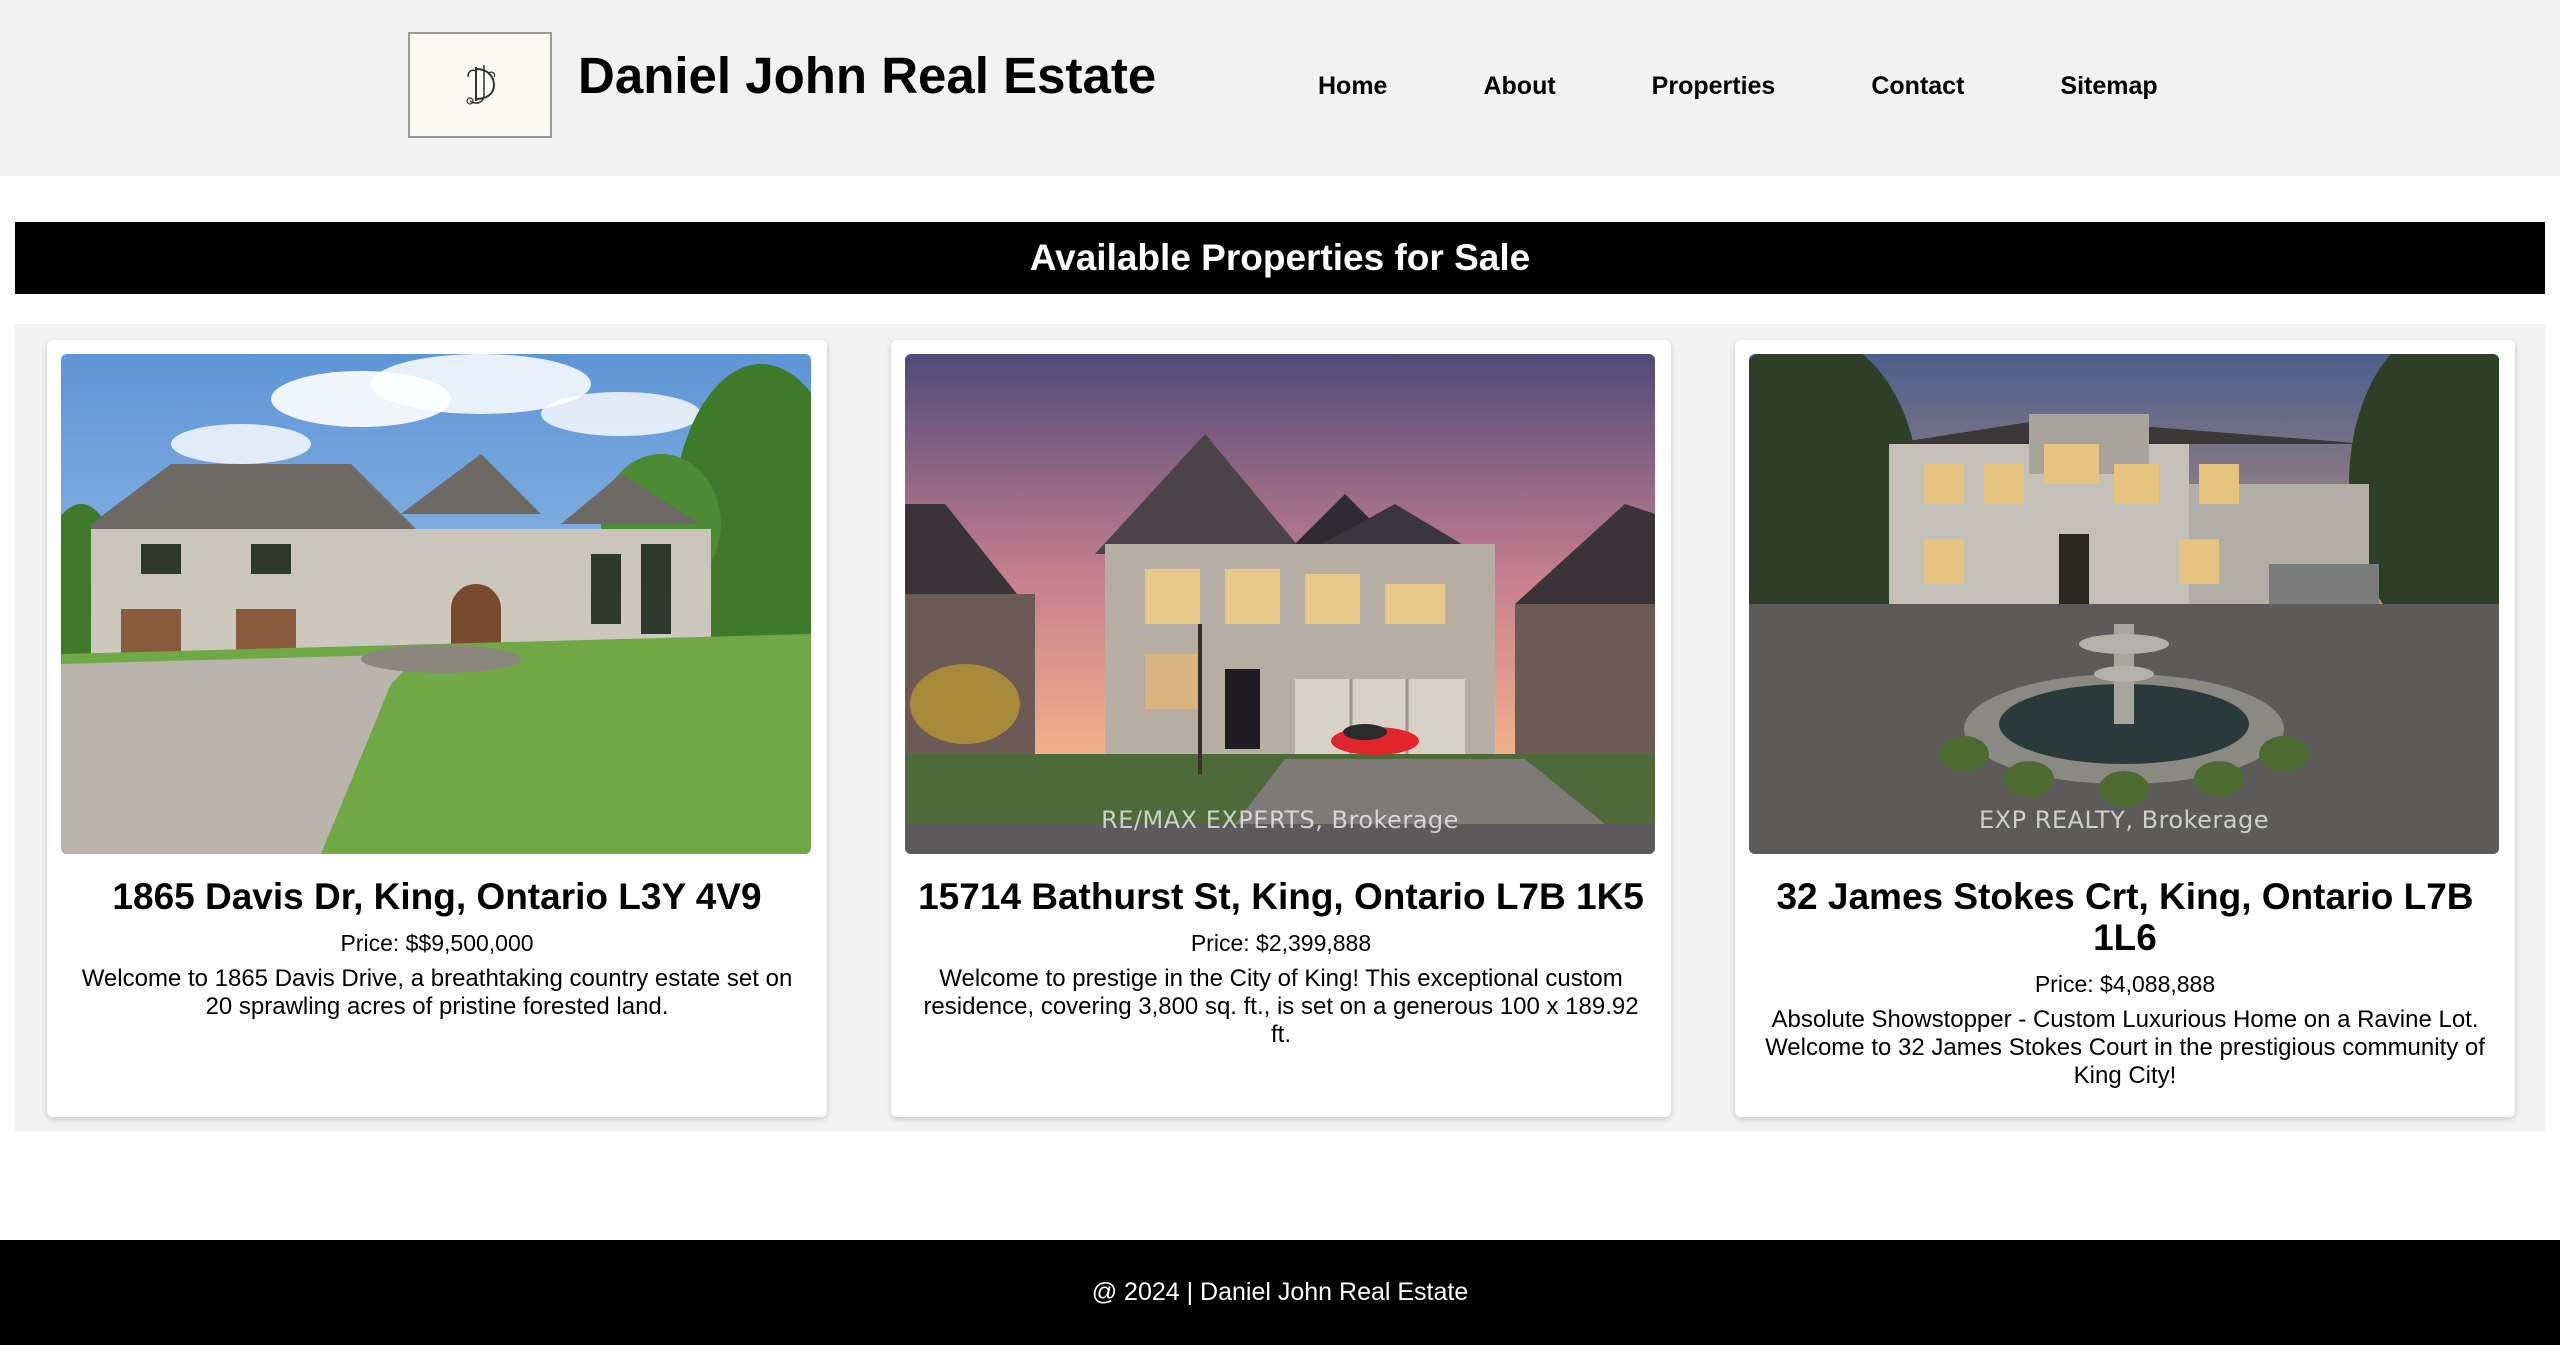 The image size is (2560, 1345). I want to click on modern-house-fountain-image, so click(2124, 604).